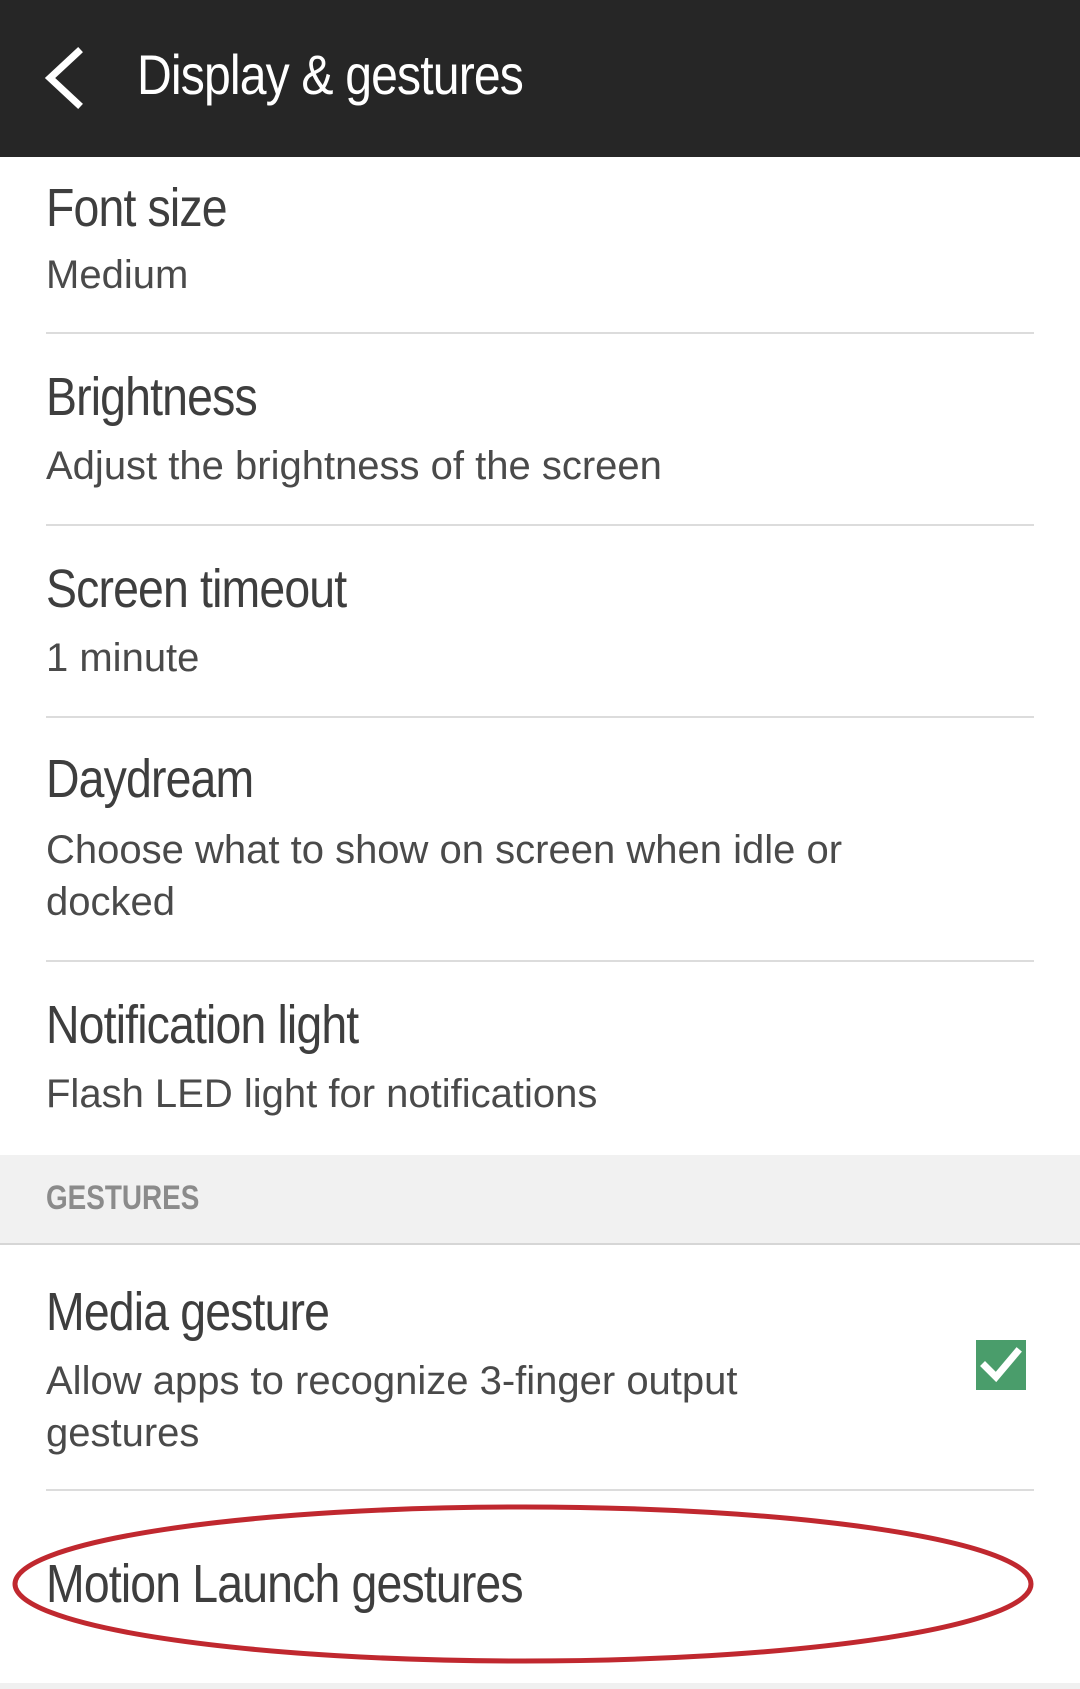  I want to click on media-gesture-checkbox, so click(1001, 1365).